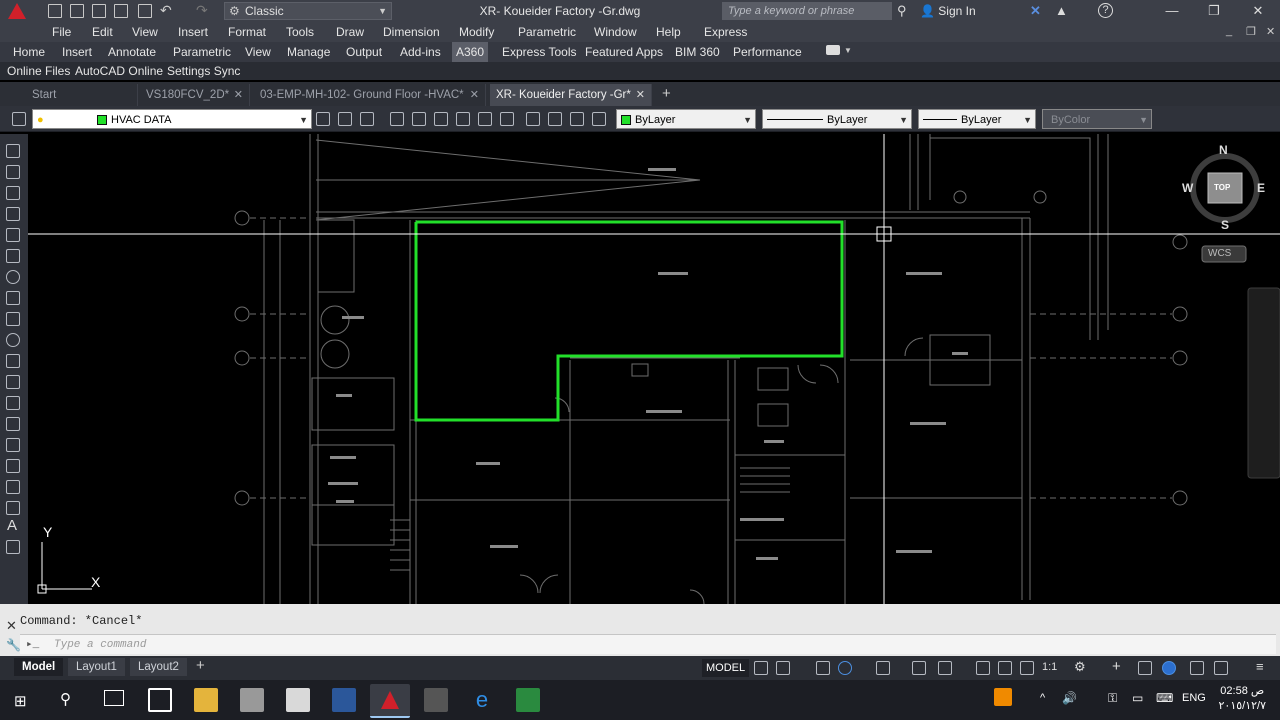  What do you see at coordinates (323, 119) in the screenshot?
I see `make-current-icon` at bounding box center [323, 119].